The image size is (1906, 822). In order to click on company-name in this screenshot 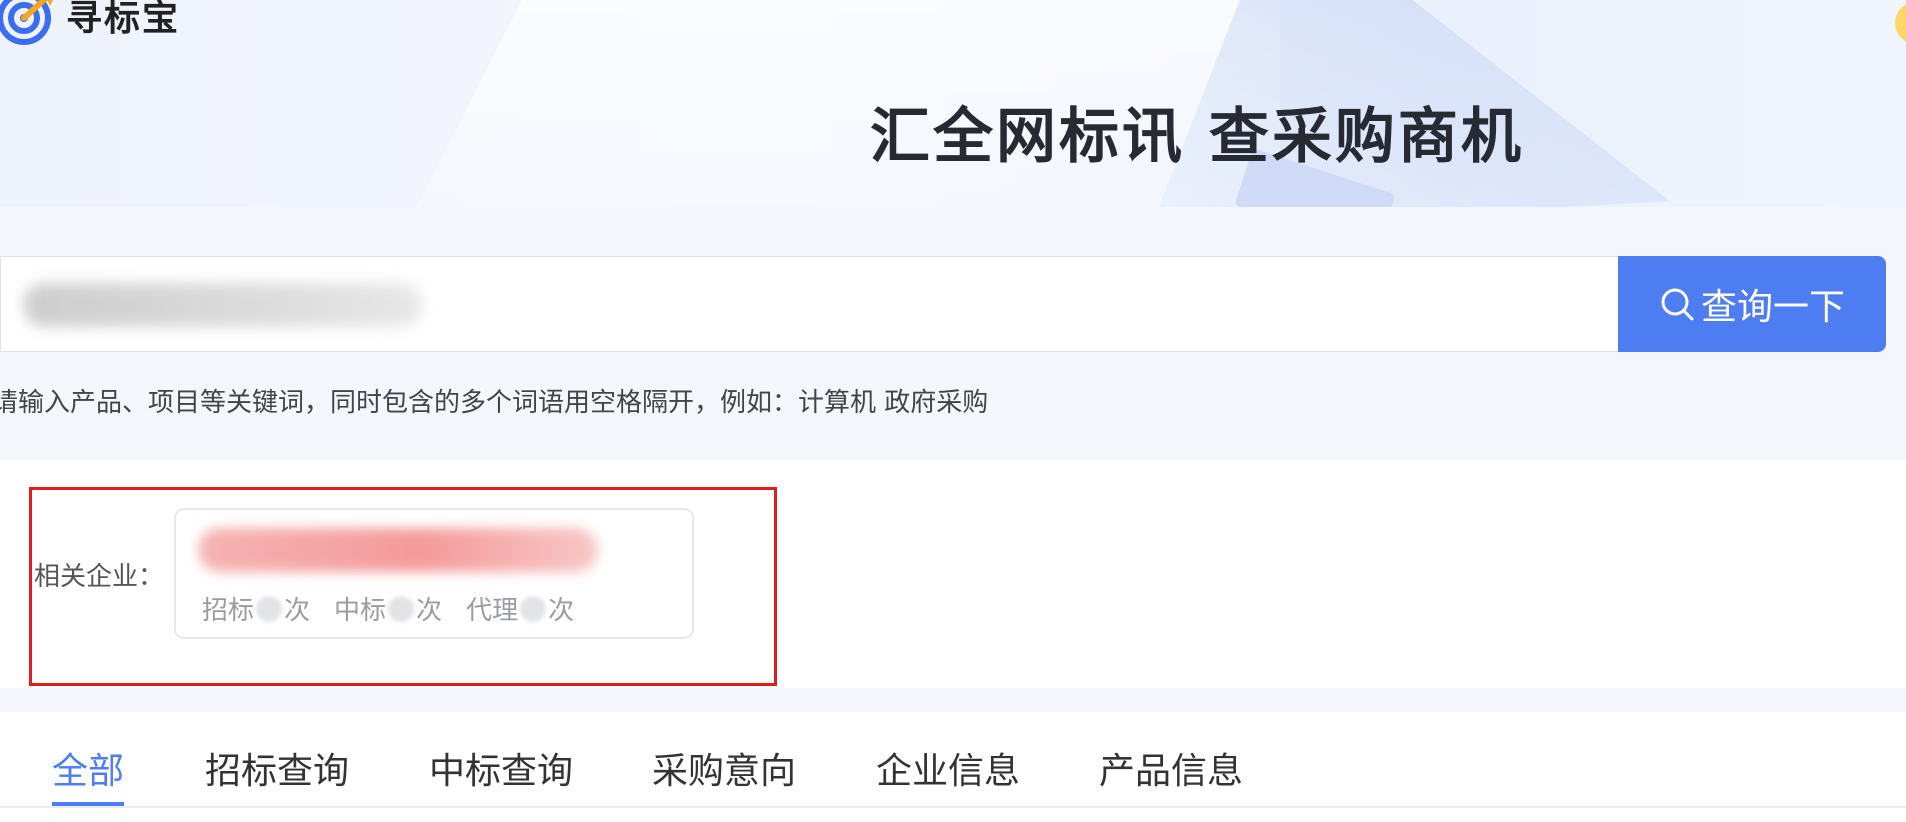, I will do `click(398, 550)`.